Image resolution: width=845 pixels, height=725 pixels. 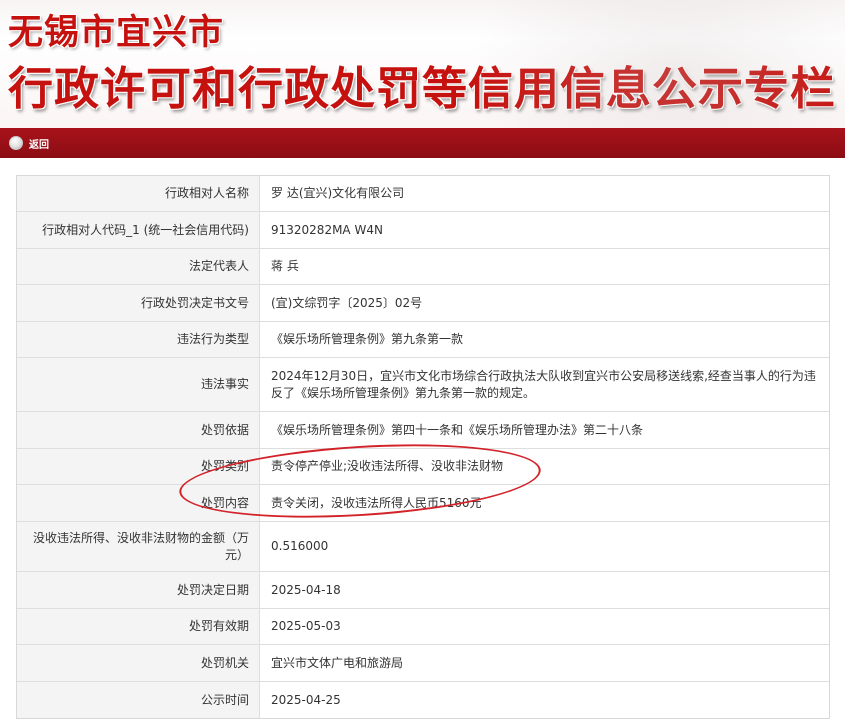 What do you see at coordinates (422, 88) in the screenshot?
I see `page-title: 行政许可和行政处罚等信用信息公示专栏` at bounding box center [422, 88].